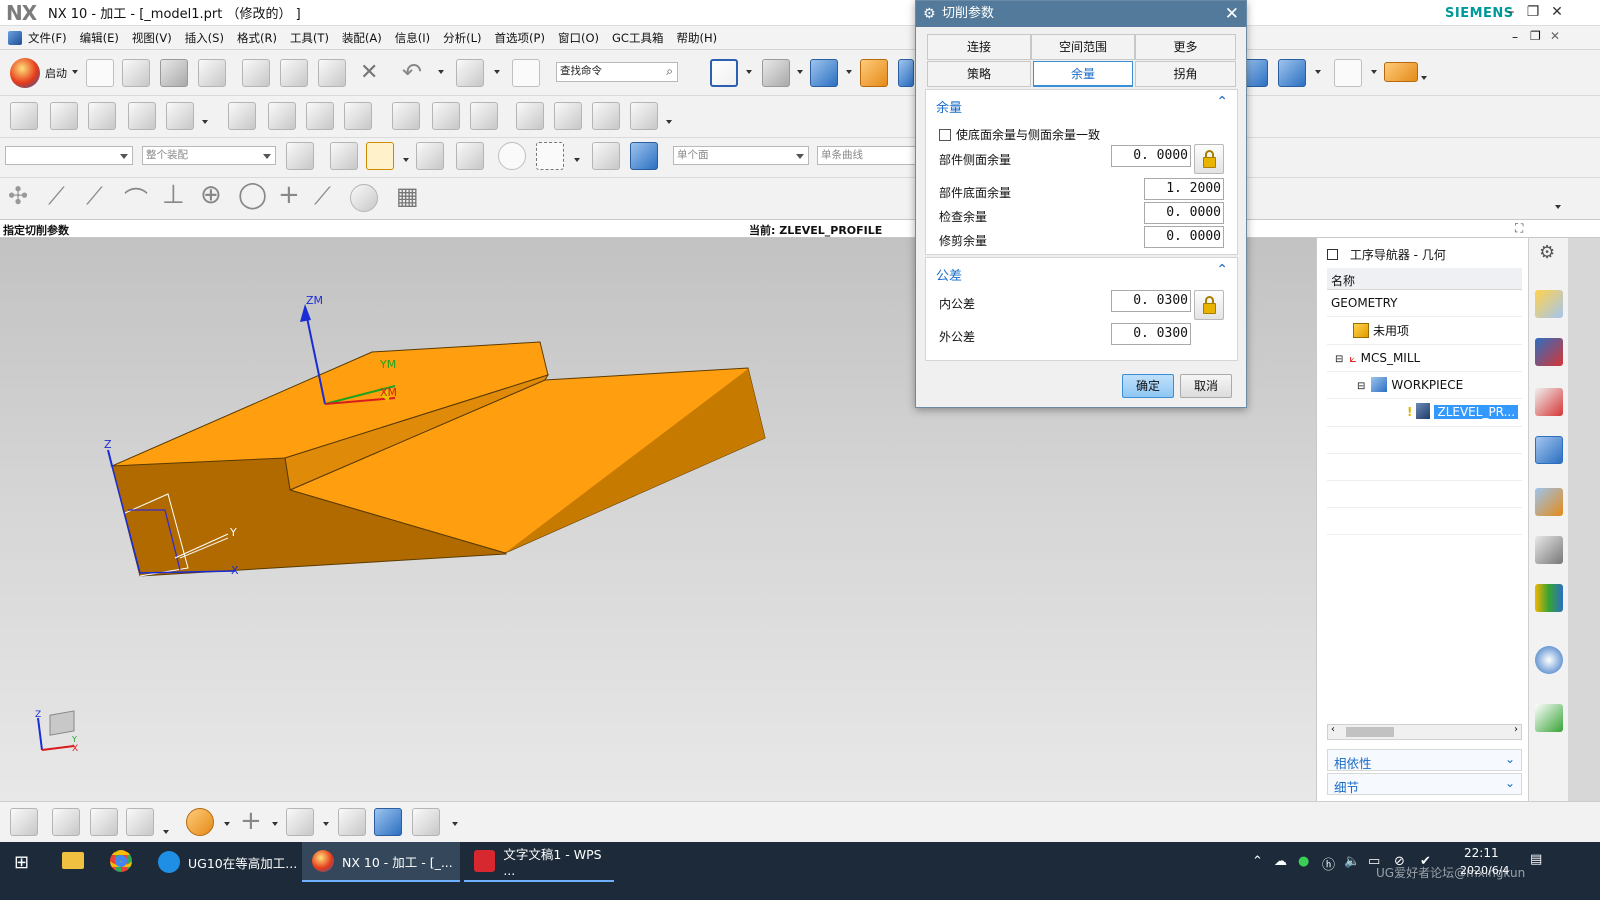 This screenshot has width=1600, height=900. Describe the element at coordinates (724, 73) in the screenshot. I see `fit-view-icon` at that location.